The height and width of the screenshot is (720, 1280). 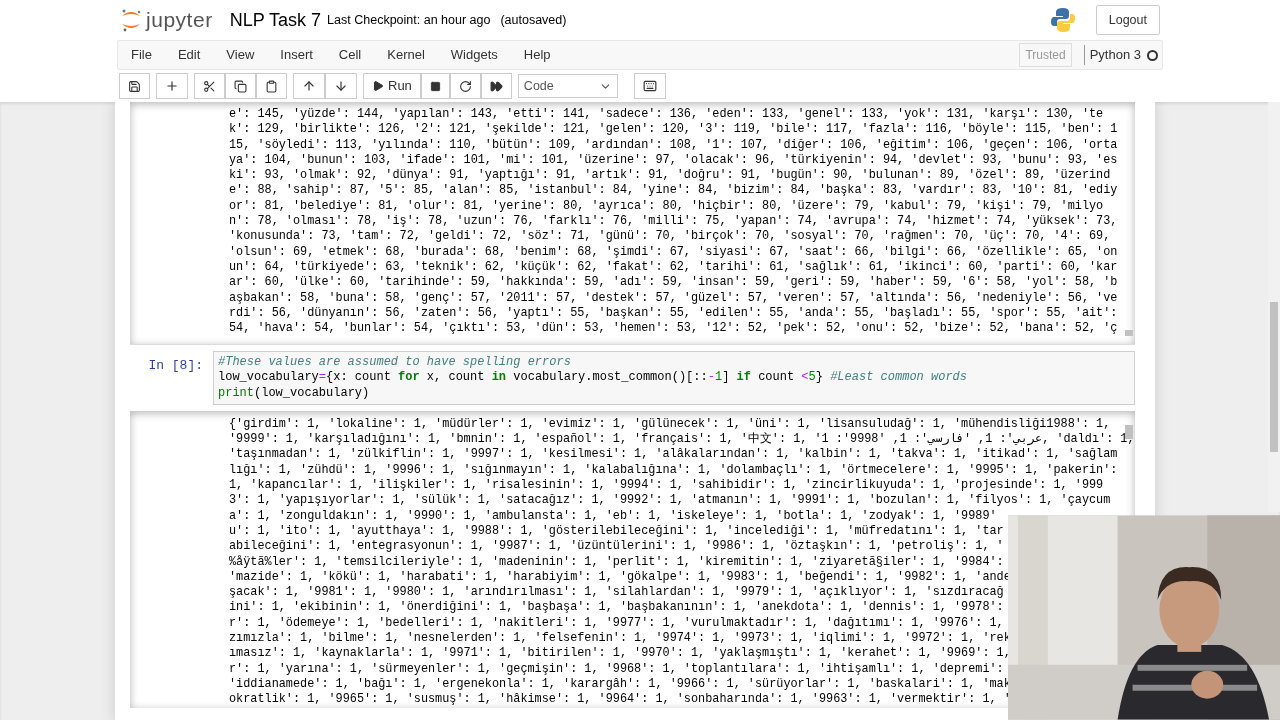 I want to click on menu-item: Insert, so click(x=296, y=55).